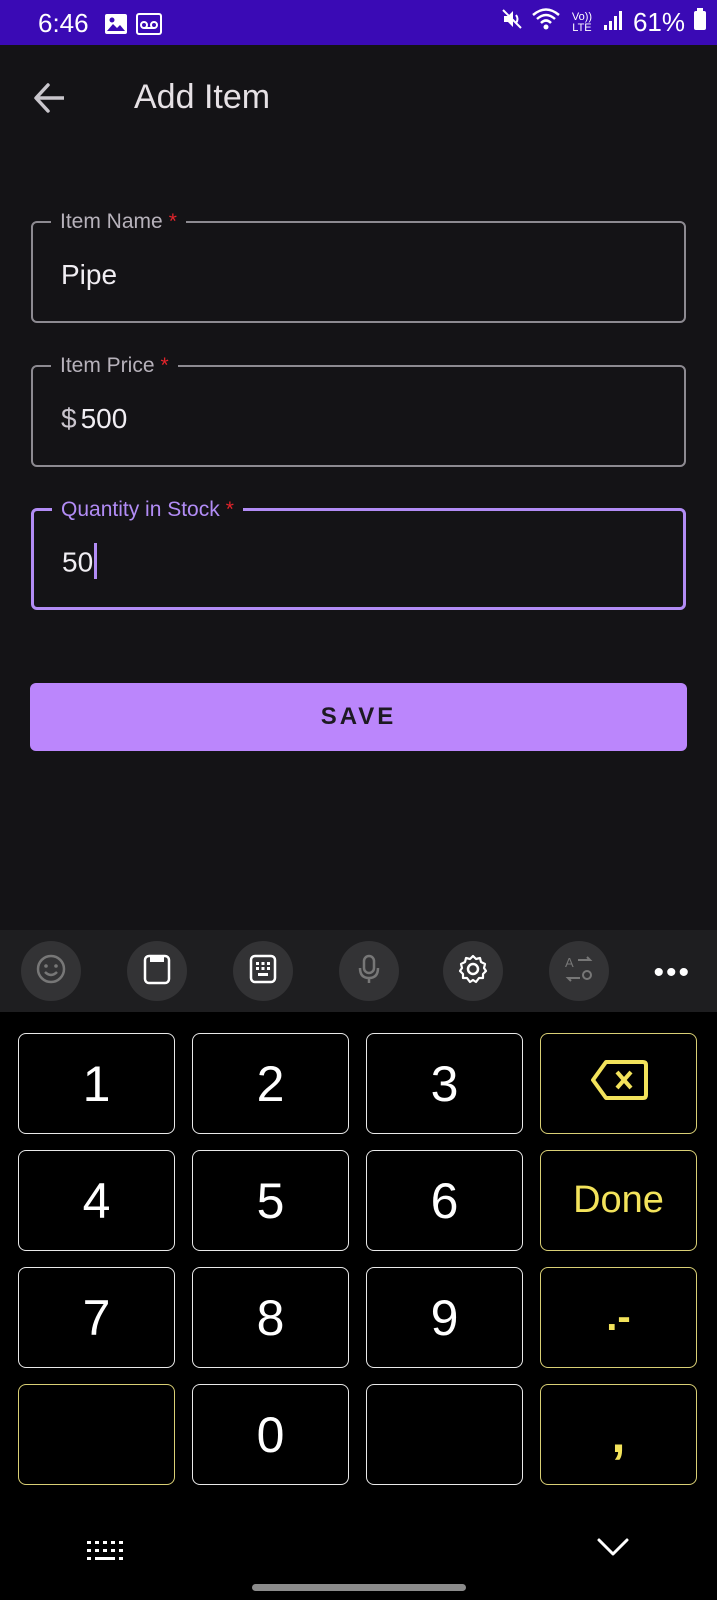 The image size is (717, 1600). What do you see at coordinates (118, 222) in the screenshot?
I see `item-name-label: Item Name *` at bounding box center [118, 222].